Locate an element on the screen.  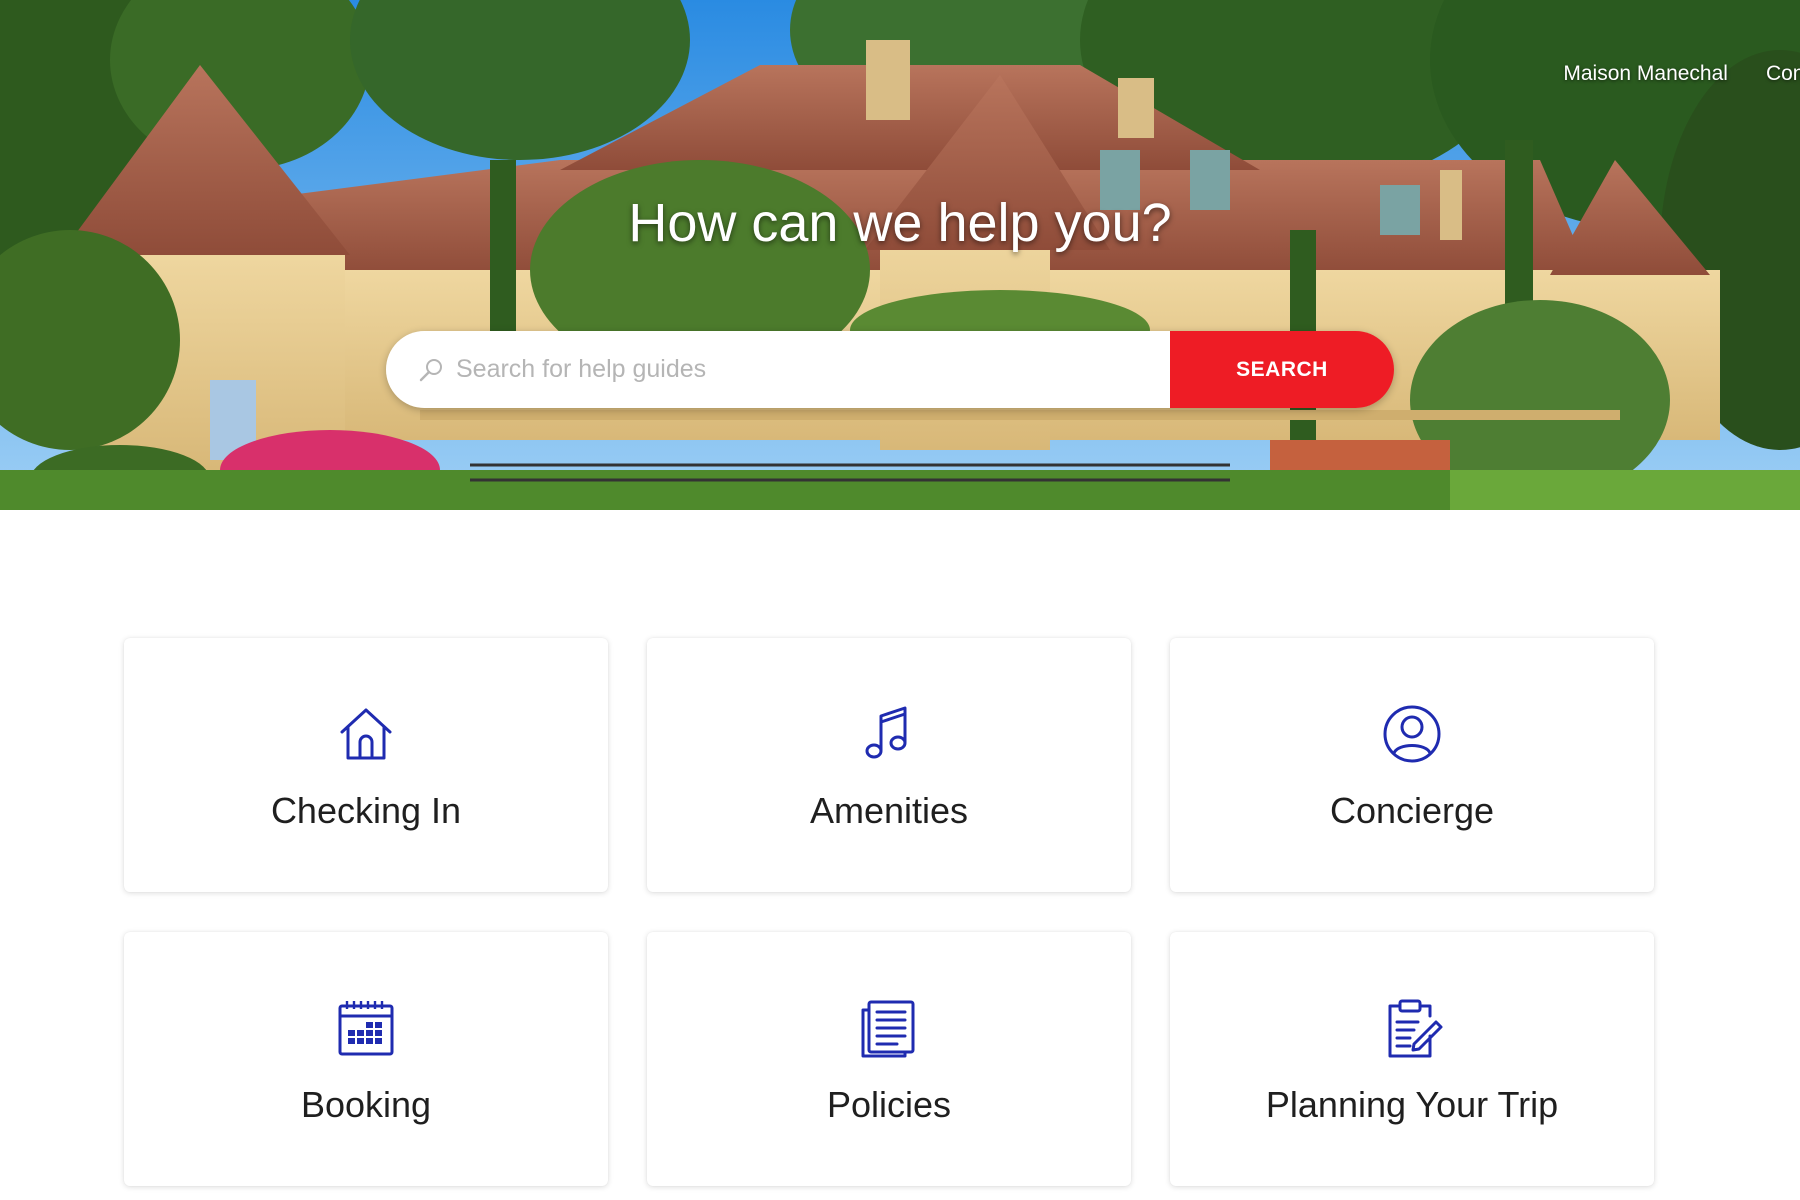
nav-link-contact: Conta is located at coordinates (1783, 74).